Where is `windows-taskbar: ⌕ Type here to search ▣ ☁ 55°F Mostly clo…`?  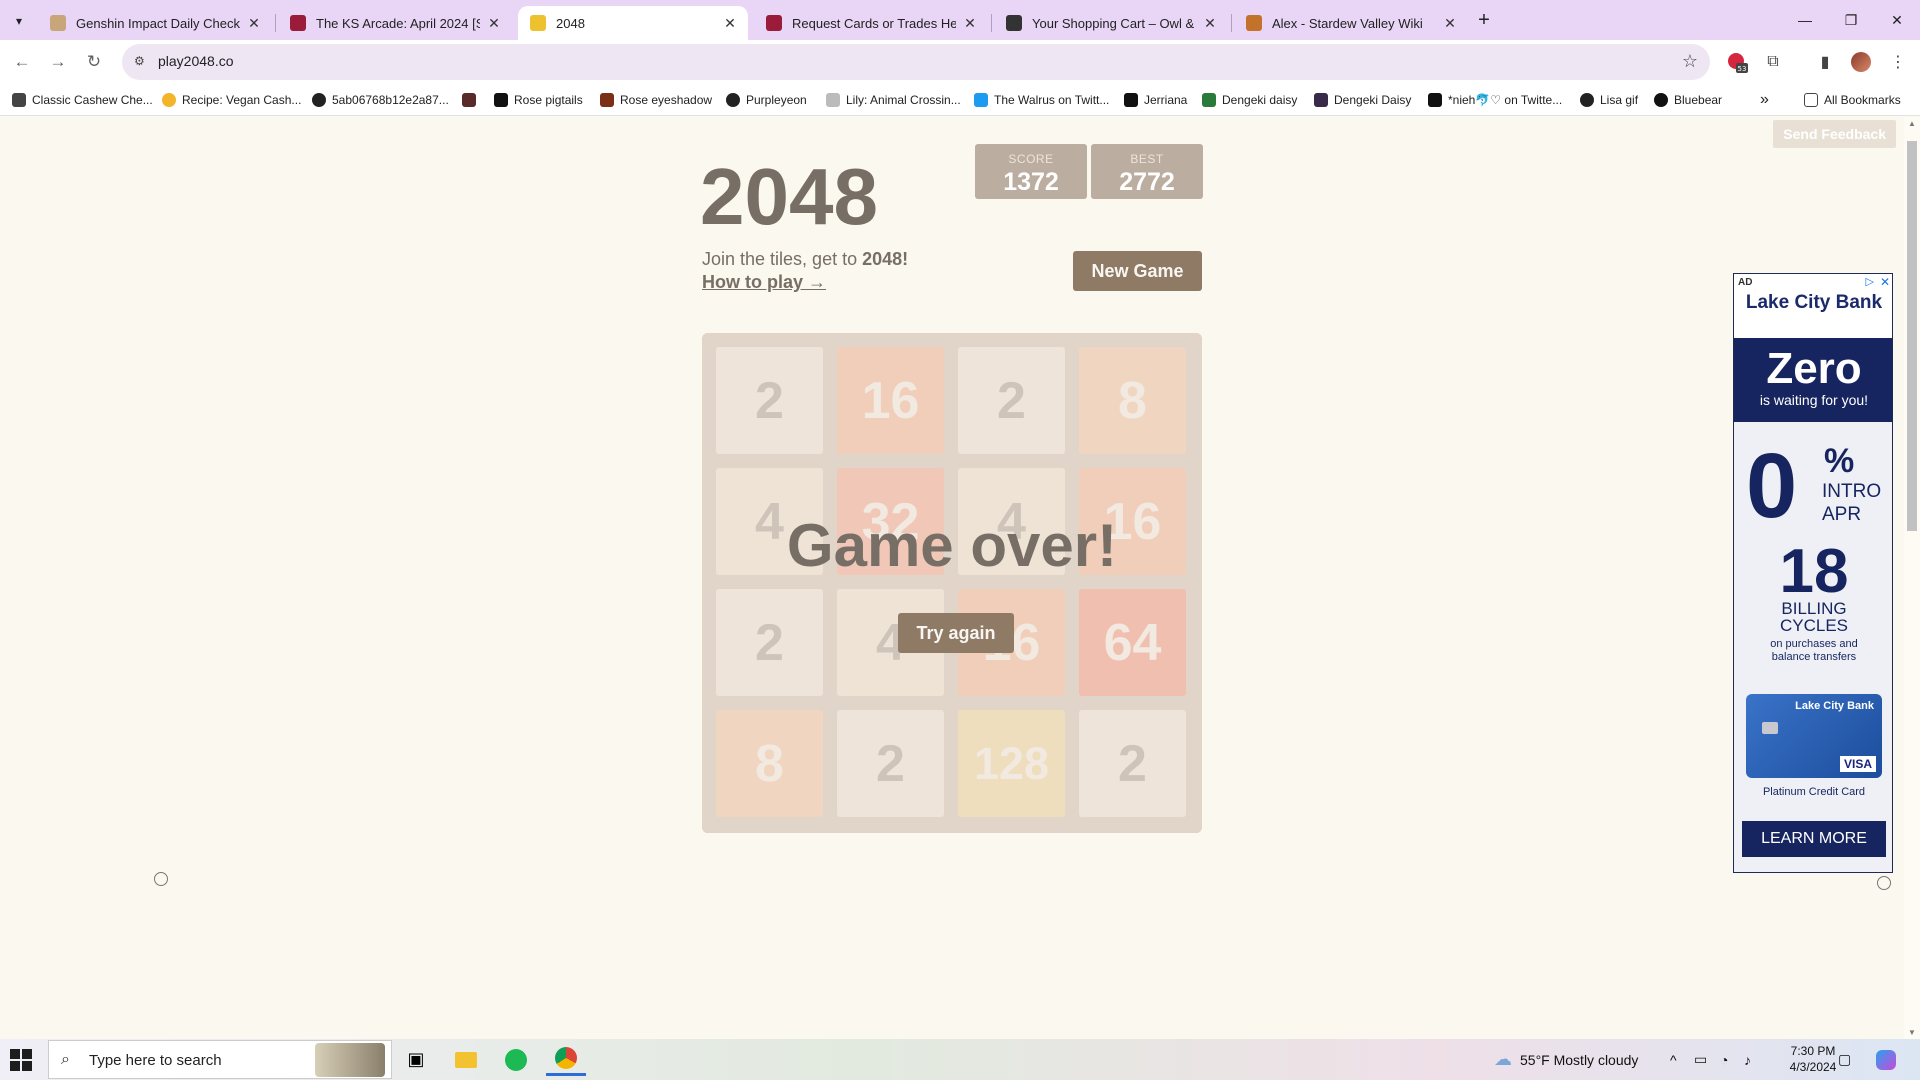
windows-taskbar: ⌕ Type here to search ▣ ☁ 55°F Mostly clo… is located at coordinates (960, 1059).